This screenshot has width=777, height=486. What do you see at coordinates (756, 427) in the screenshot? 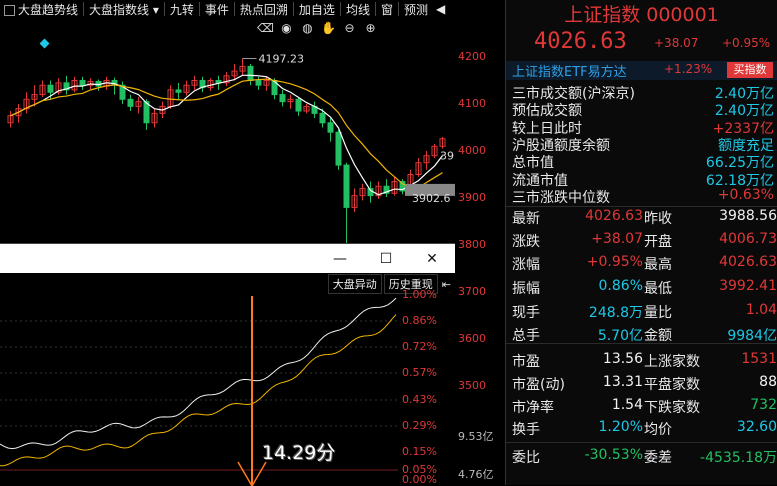
I see `quote-value: 32.60` at bounding box center [756, 427].